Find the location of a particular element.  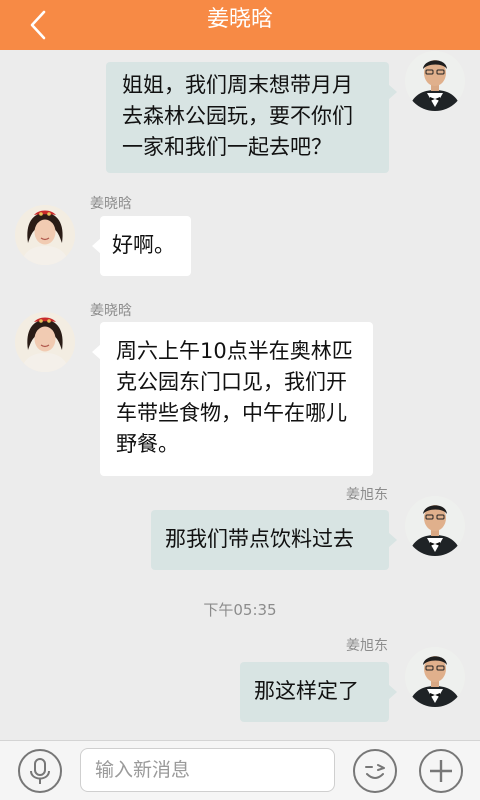

message-input is located at coordinates (207, 770).